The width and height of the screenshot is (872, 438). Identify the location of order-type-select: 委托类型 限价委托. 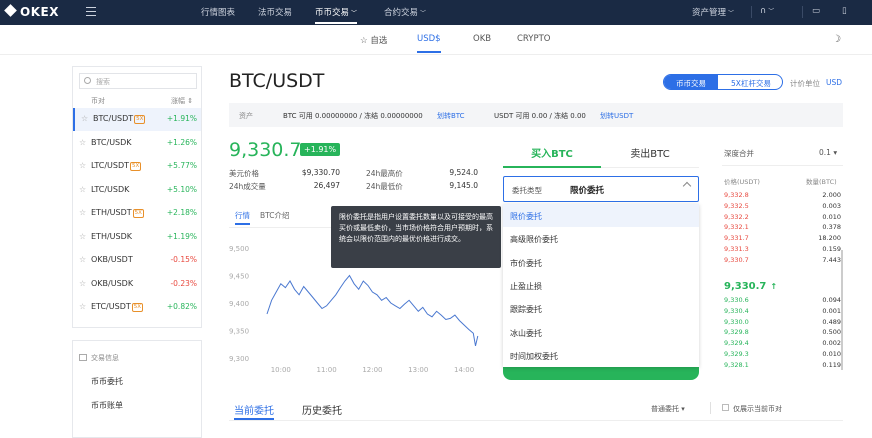
(601, 189).